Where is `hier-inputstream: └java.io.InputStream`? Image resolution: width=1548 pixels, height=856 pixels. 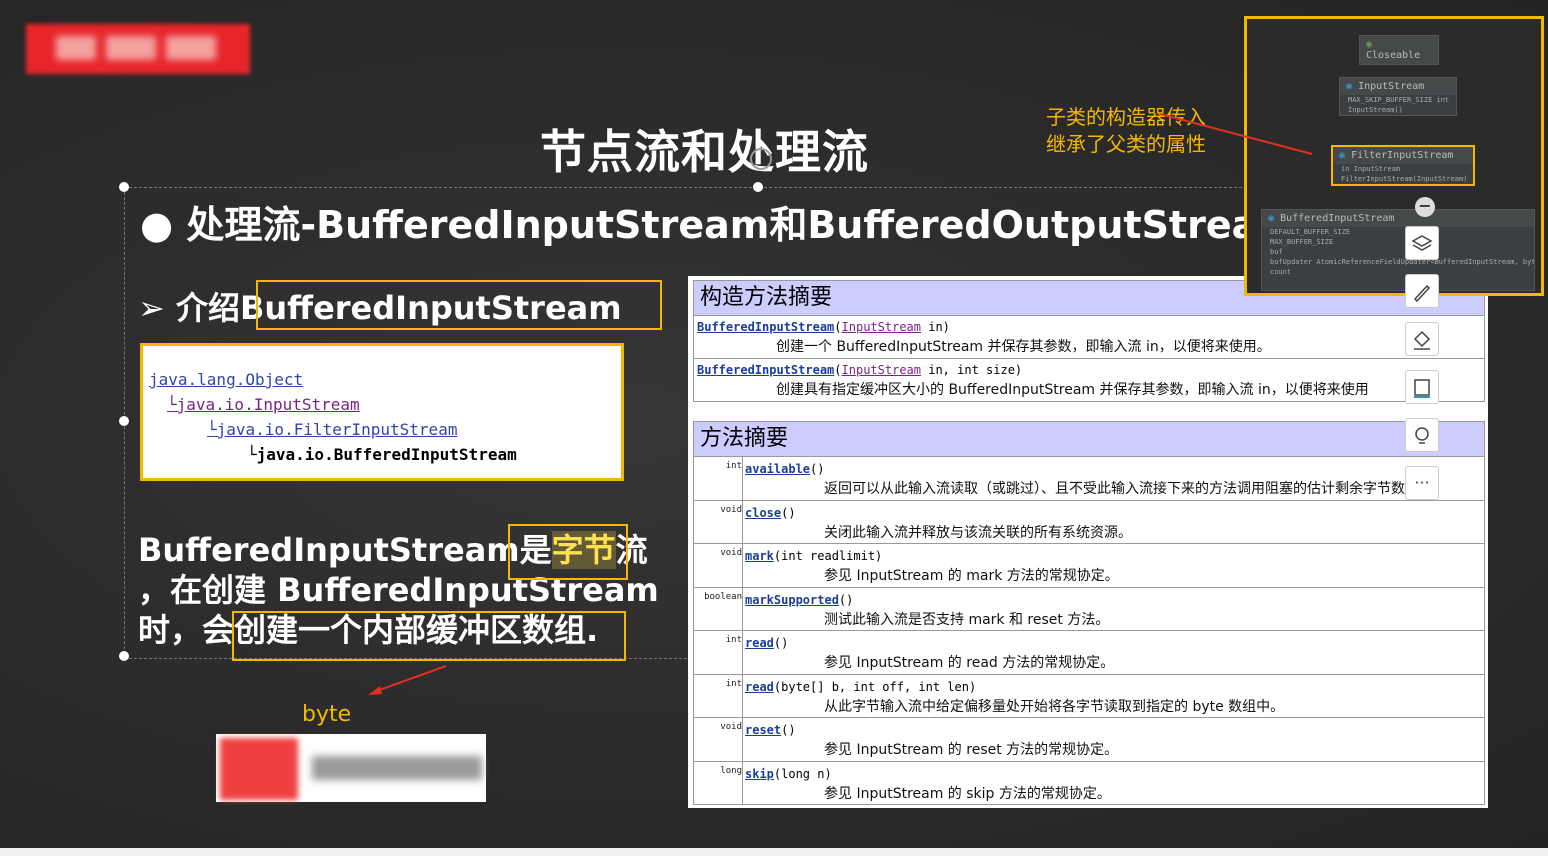 hier-inputstream: └java.io.InputStream is located at coordinates (263, 404).